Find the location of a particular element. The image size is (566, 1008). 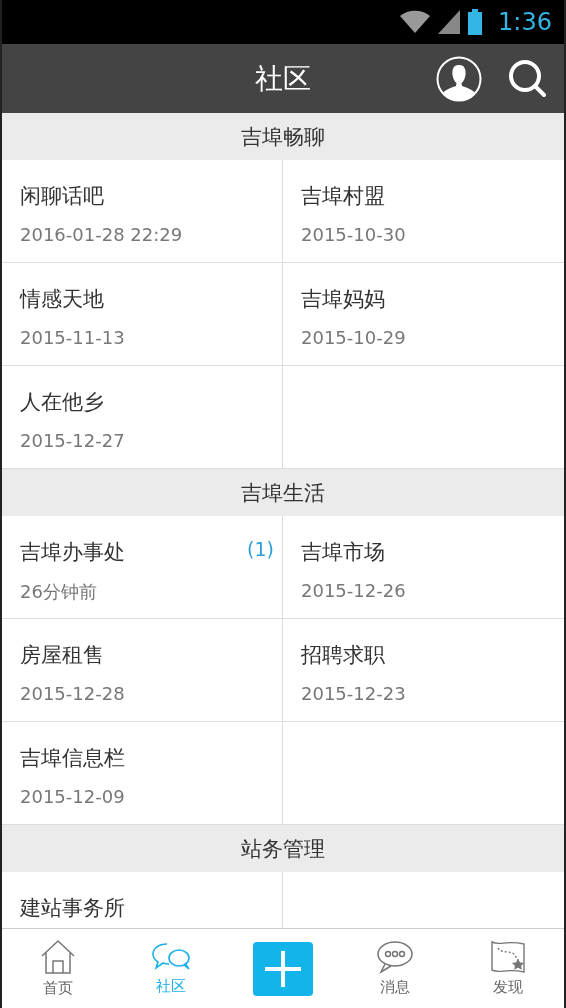

forum-date: 2015-10-29 is located at coordinates (354, 337).